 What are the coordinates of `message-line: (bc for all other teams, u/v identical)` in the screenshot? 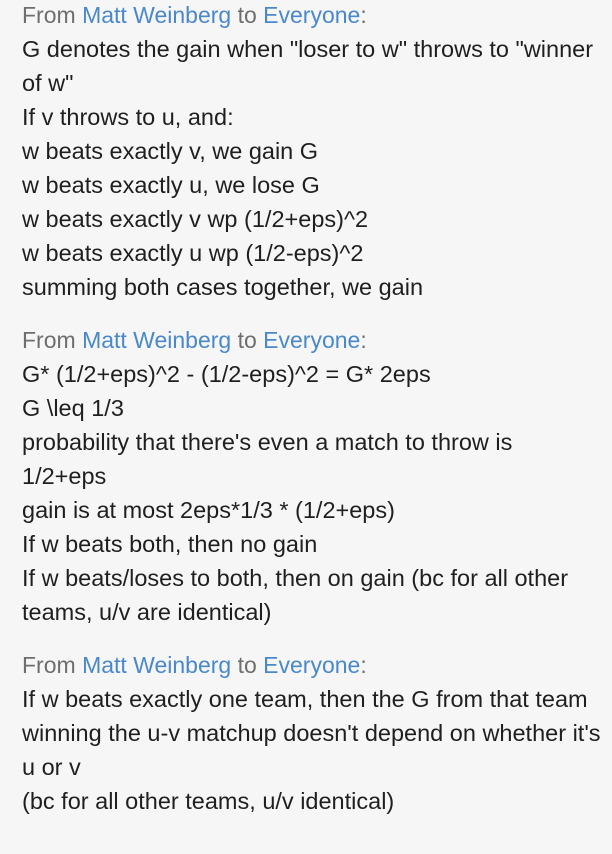 It's located at (208, 801).